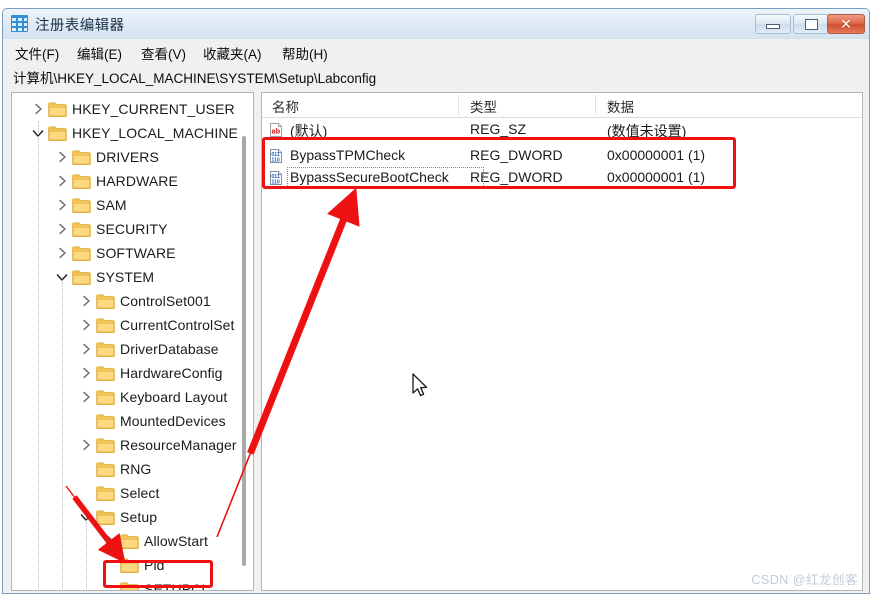 This screenshot has width=874, height=596. I want to click on tree-item-hkey-local-machine: HKEY_LOCAL_MACHINE, so click(125, 133).